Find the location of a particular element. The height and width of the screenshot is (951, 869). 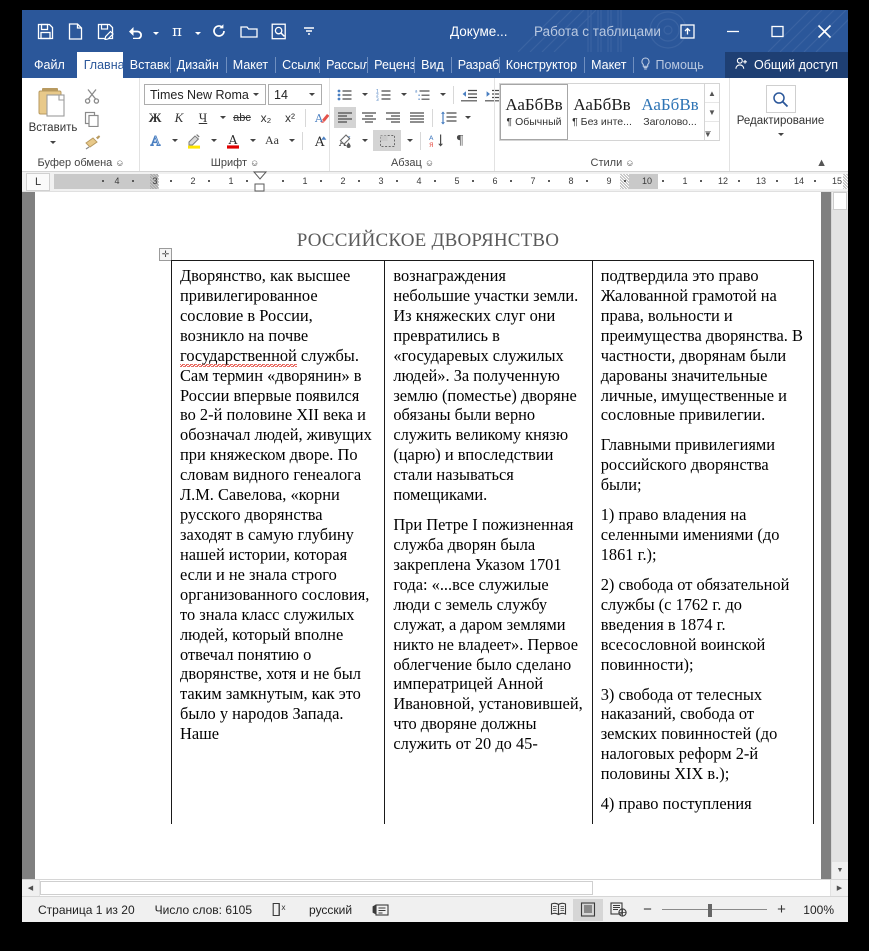

zoom-out-button: − is located at coordinates (647, 909).